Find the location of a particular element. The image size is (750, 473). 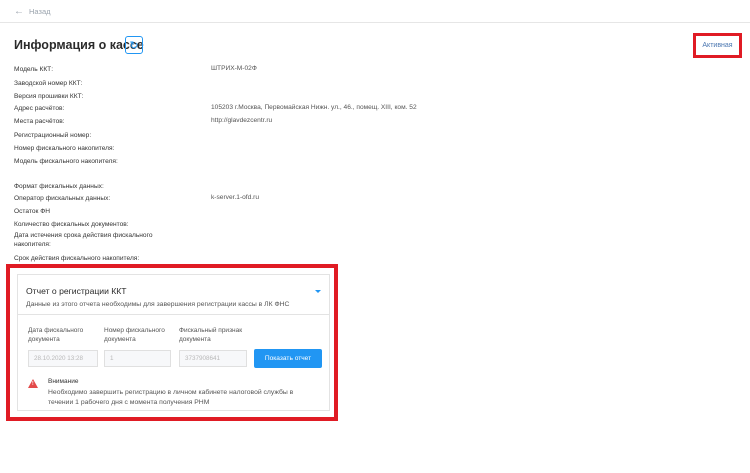

info-label: Версия прошивки ККТ: is located at coordinates (49, 96).